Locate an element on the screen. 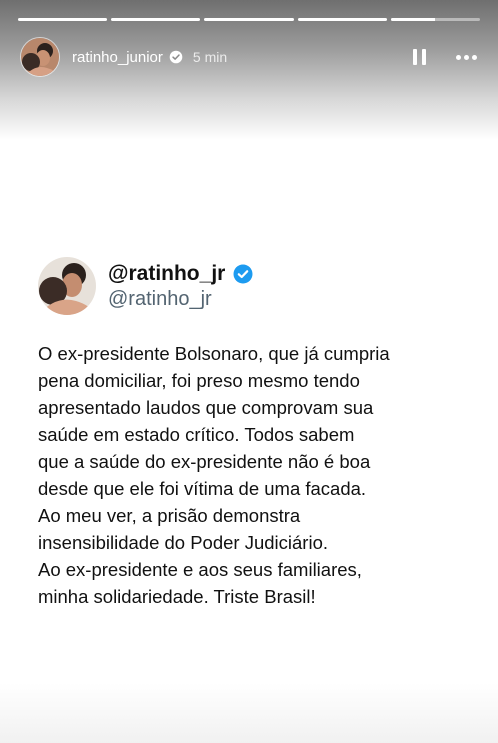  story-timestamp: 5 min is located at coordinates (210, 57).